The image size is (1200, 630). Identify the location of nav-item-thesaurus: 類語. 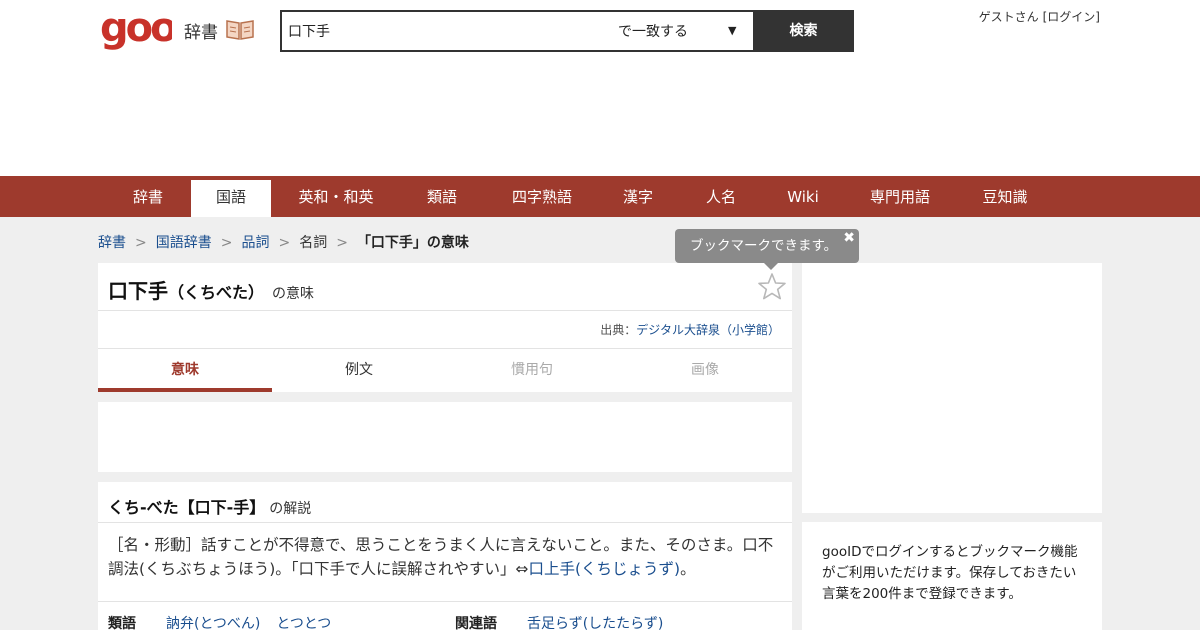
(442, 196).